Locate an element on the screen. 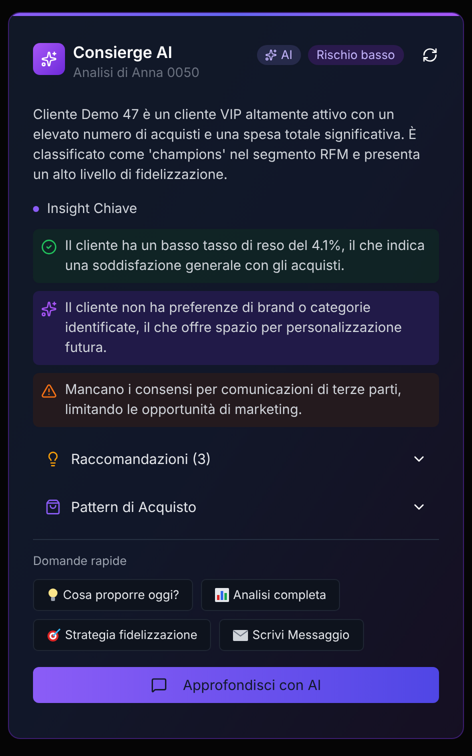  quick-question-chip: Strategia fidelizzazione is located at coordinates (122, 635).